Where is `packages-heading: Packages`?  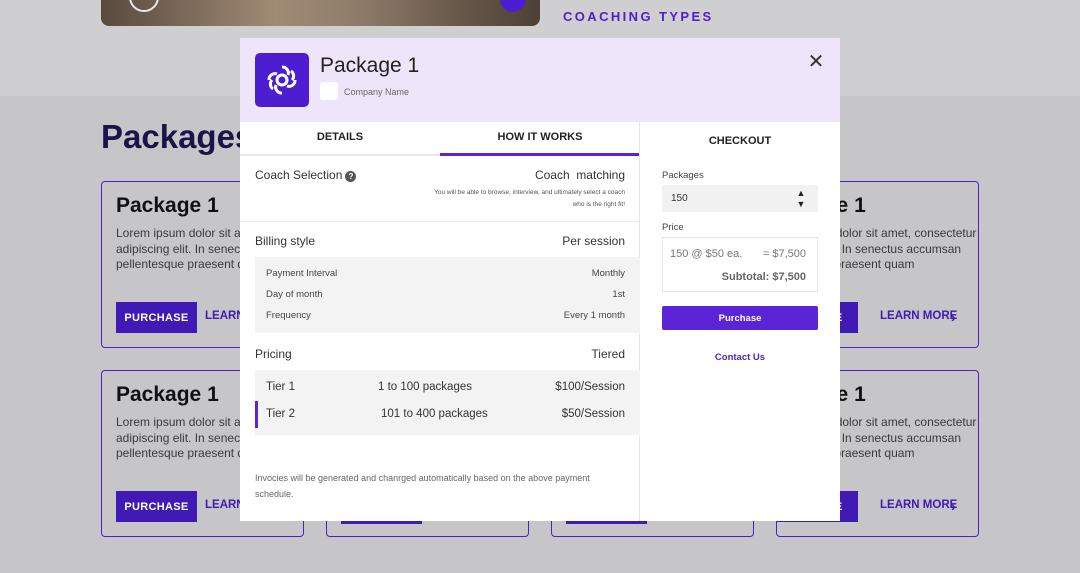 packages-heading: Packages is located at coordinates (177, 136).